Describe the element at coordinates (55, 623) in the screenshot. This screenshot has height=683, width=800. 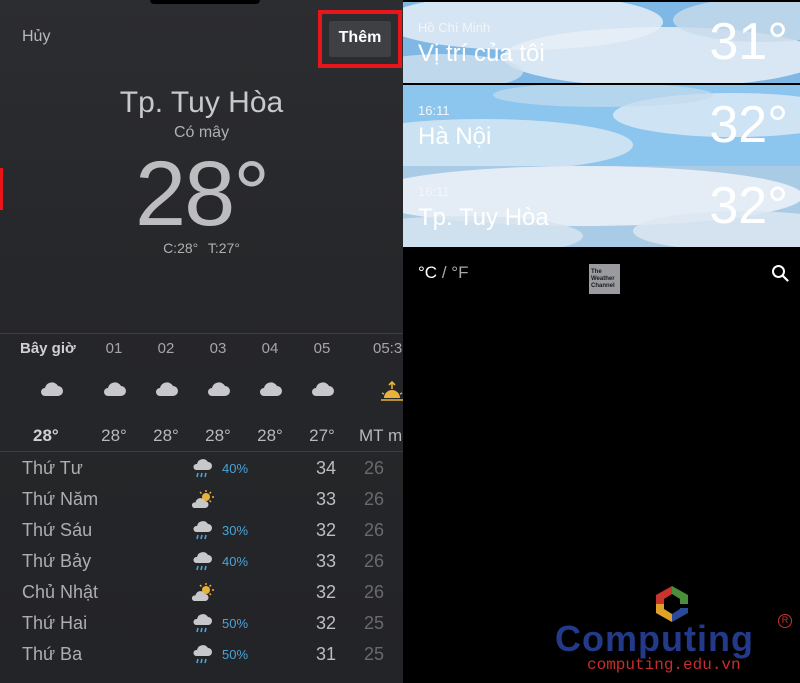
I see `day-name: Thứ Hai` at that location.